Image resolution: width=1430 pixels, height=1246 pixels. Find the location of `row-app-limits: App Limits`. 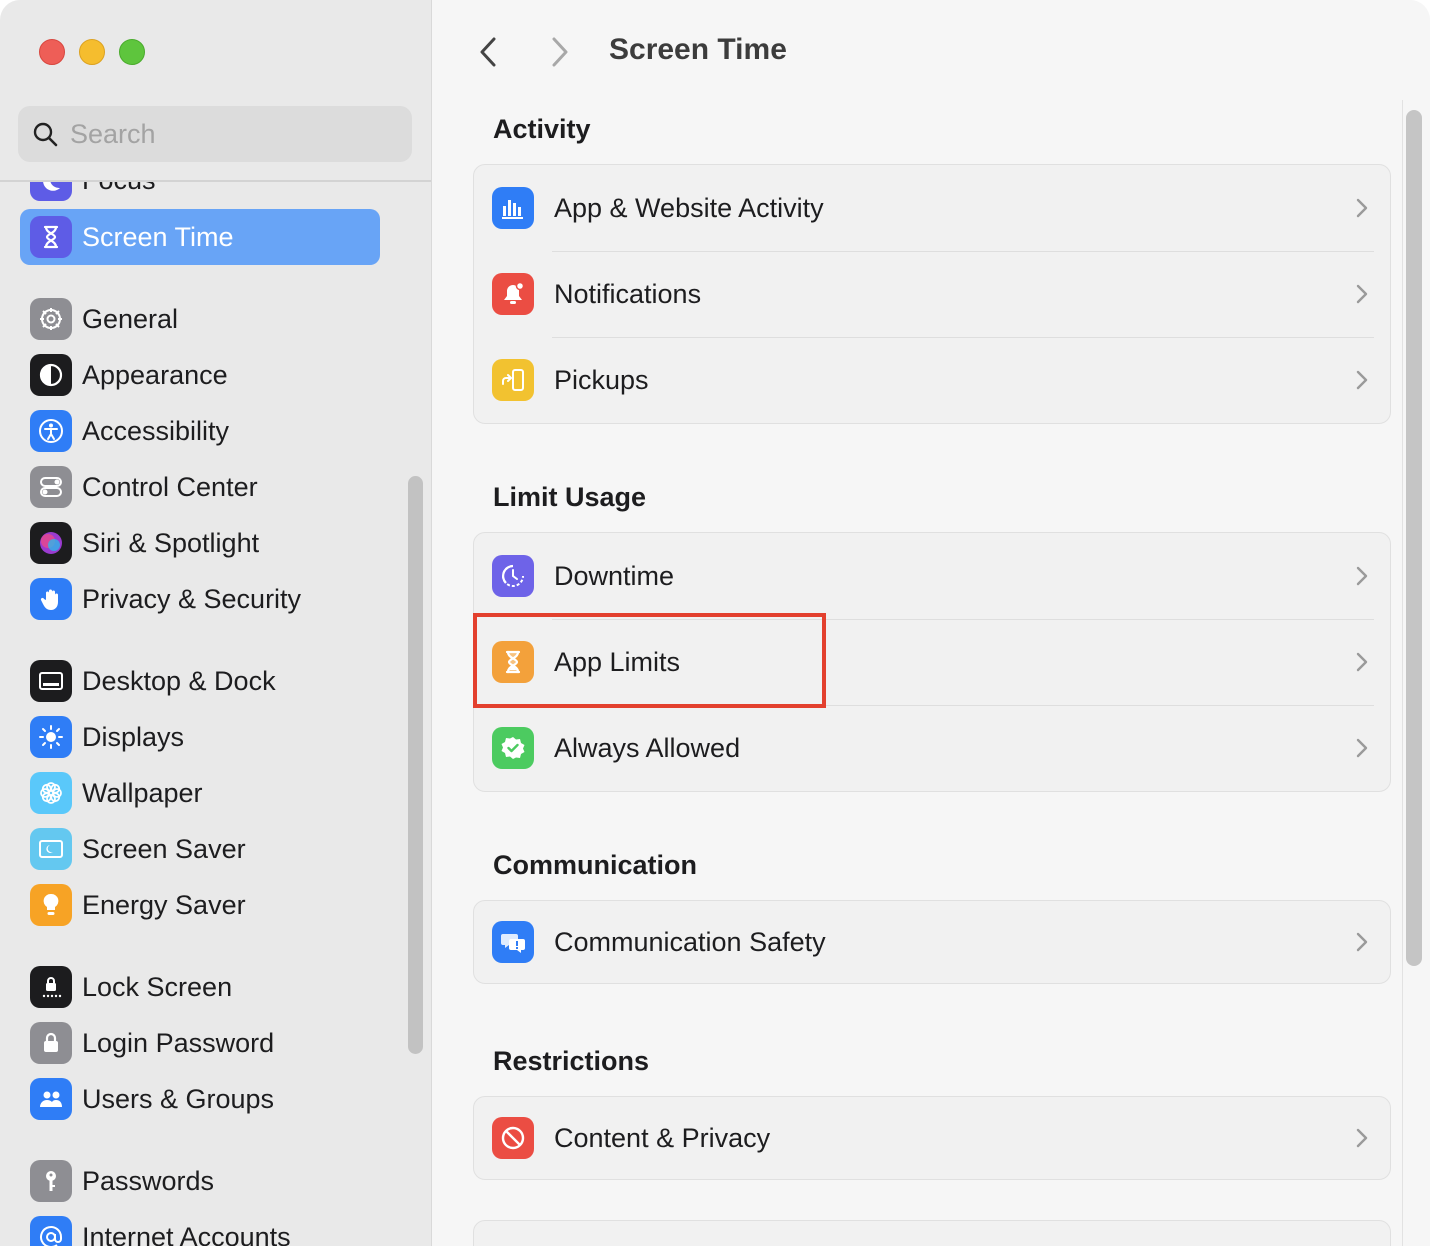

row-app-limits: App Limits is located at coordinates (932, 662).